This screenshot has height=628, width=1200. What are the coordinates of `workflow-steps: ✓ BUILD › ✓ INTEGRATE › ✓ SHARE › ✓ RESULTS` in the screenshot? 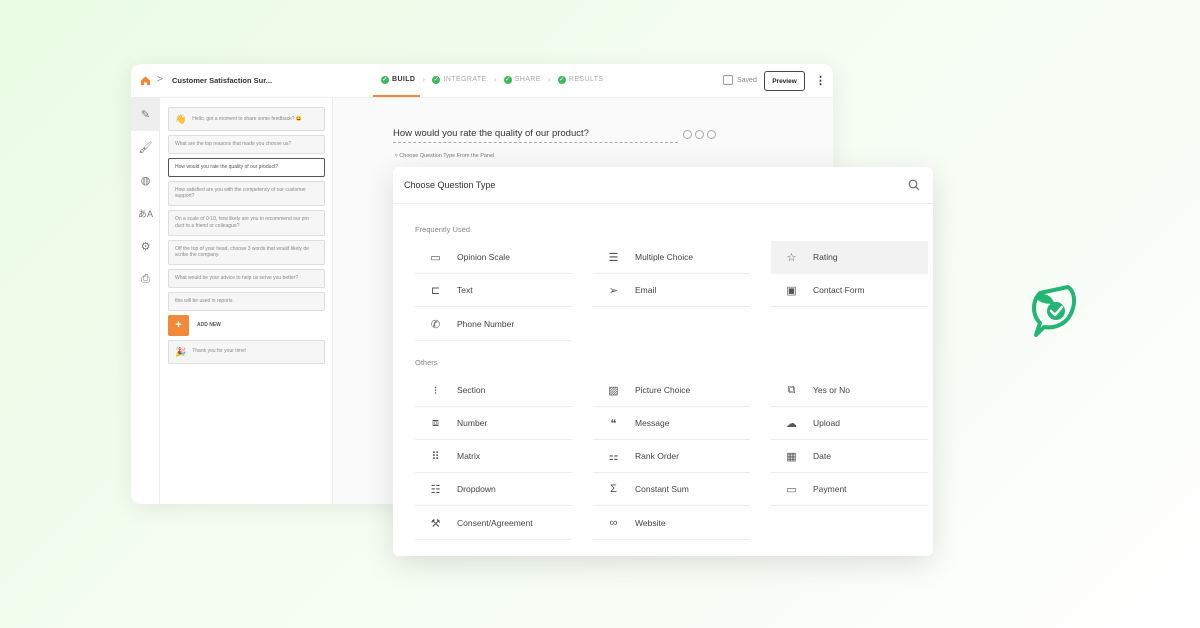 It's located at (492, 79).